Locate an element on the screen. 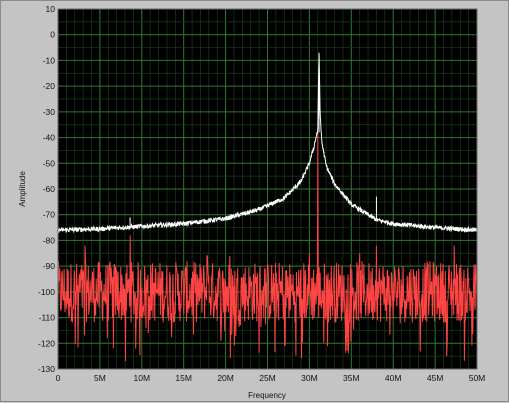 The image size is (509, 403). y-tick-label: -80 is located at coordinates (49, 240).